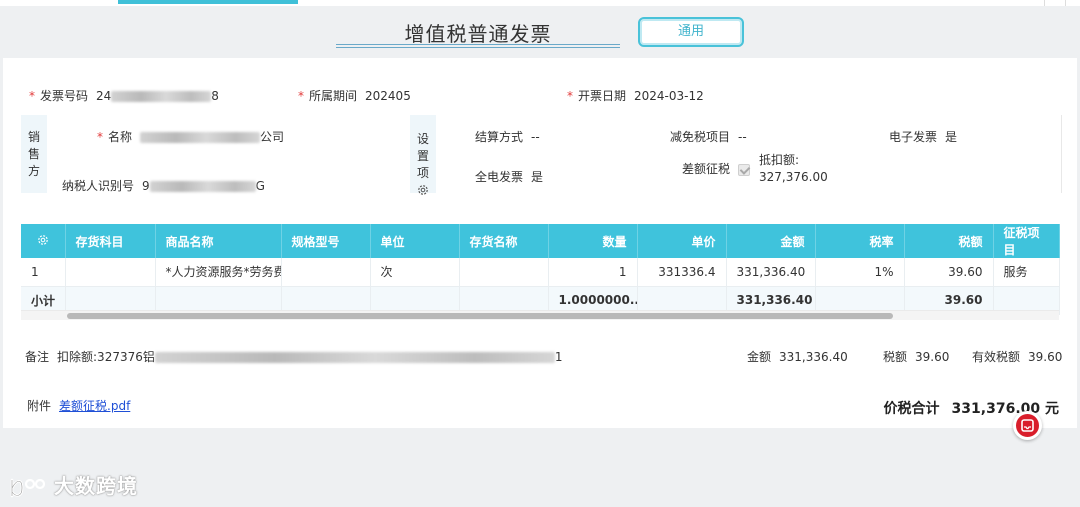  Describe the element at coordinates (478, 34) in the screenshot. I see `page-title: 增值税普通发票` at that location.